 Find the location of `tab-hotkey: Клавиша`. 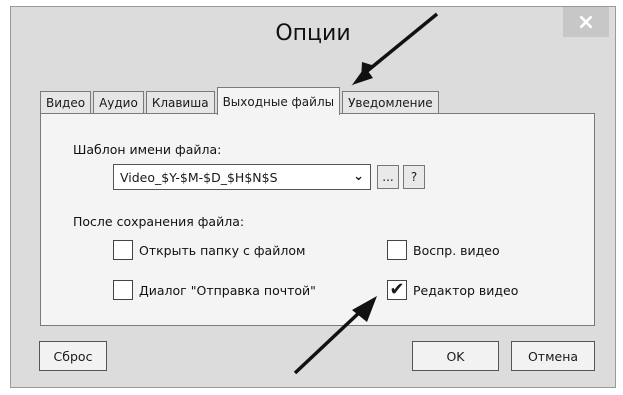

tab-hotkey: Клавиша is located at coordinates (180, 102).